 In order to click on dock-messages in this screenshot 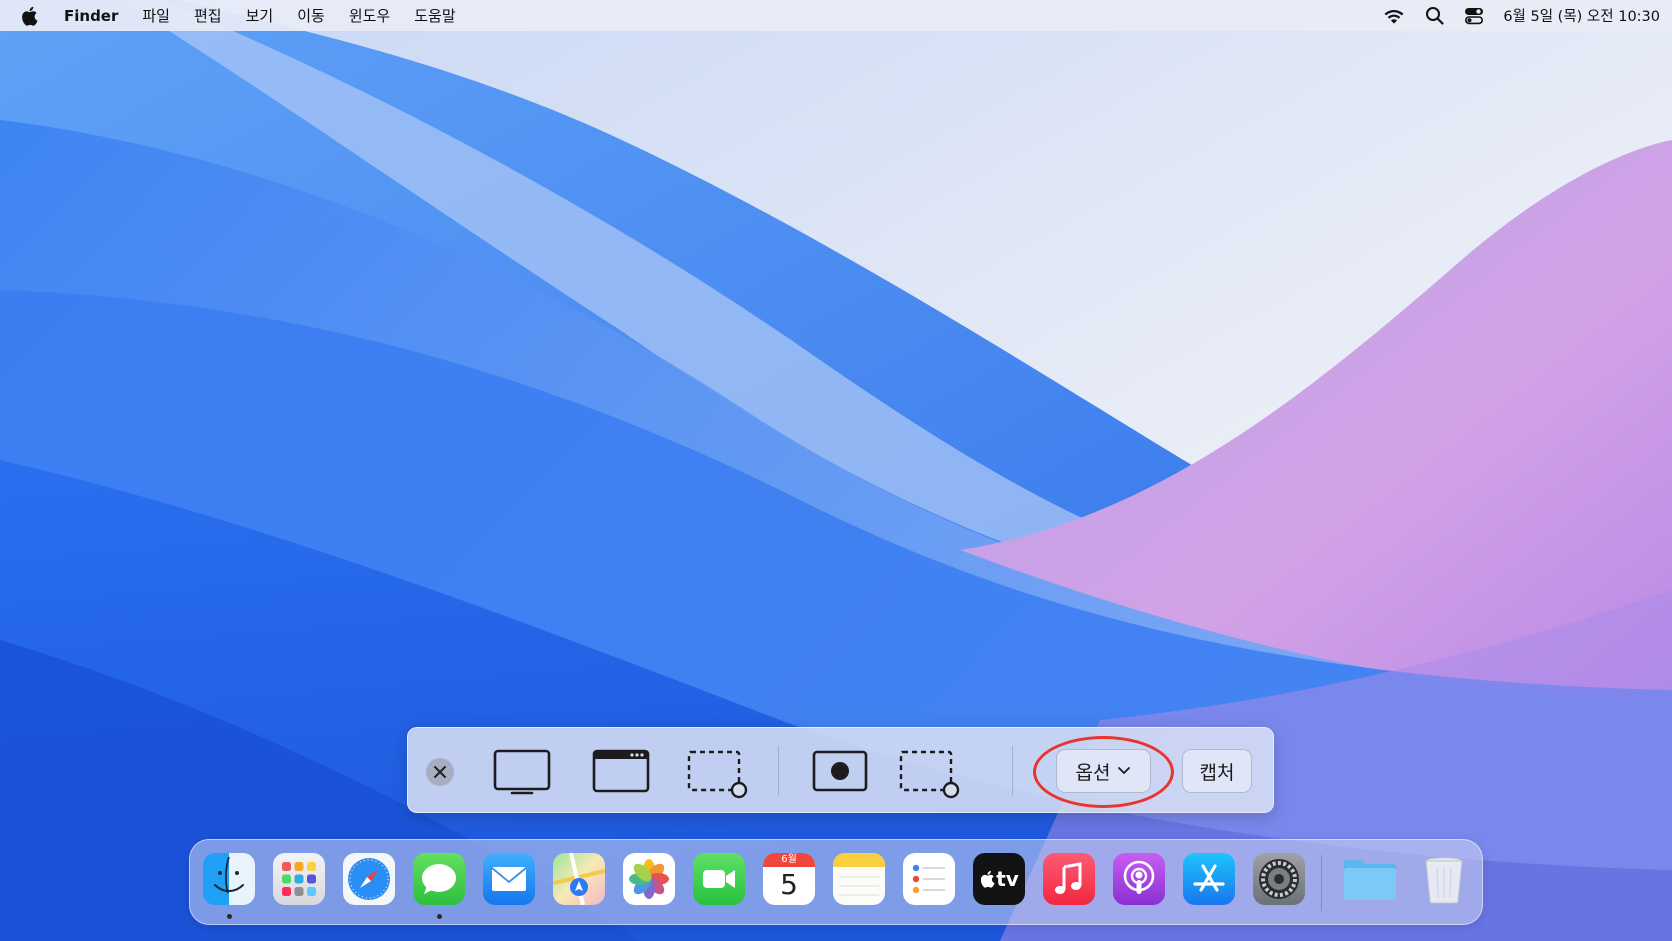, I will do `click(439, 879)`.